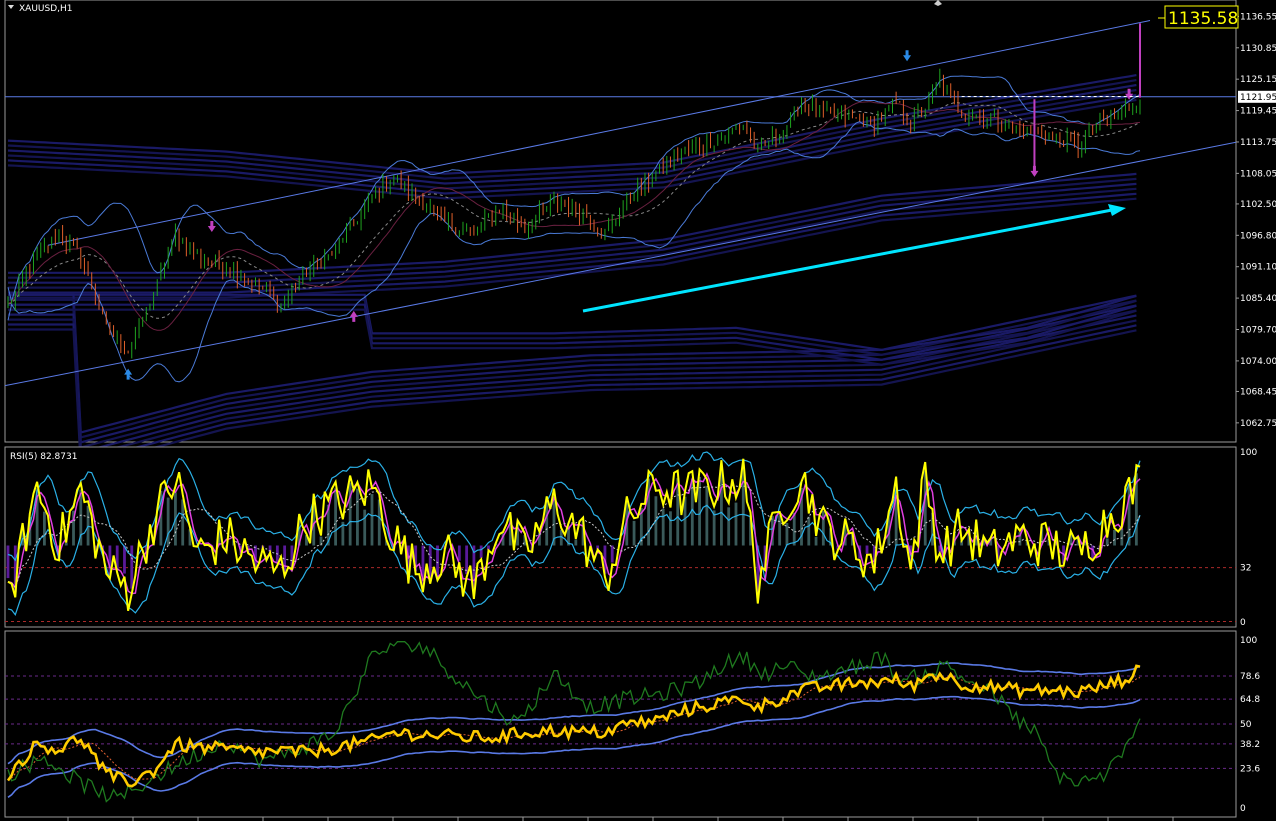  What do you see at coordinates (1258, 424) in the screenshot?
I see `price-tick-label: 1062.75` at bounding box center [1258, 424].